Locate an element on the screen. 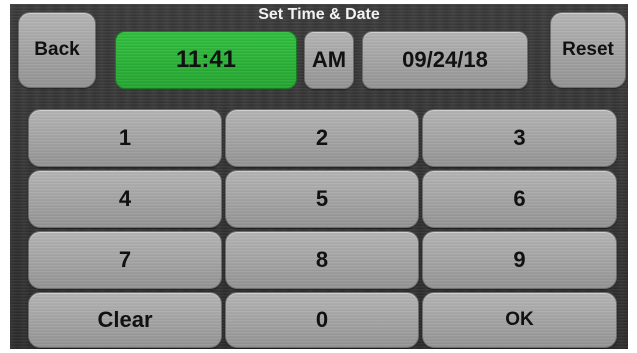 The width and height of the screenshot is (637, 353). key-3: 3 is located at coordinates (519, 138).